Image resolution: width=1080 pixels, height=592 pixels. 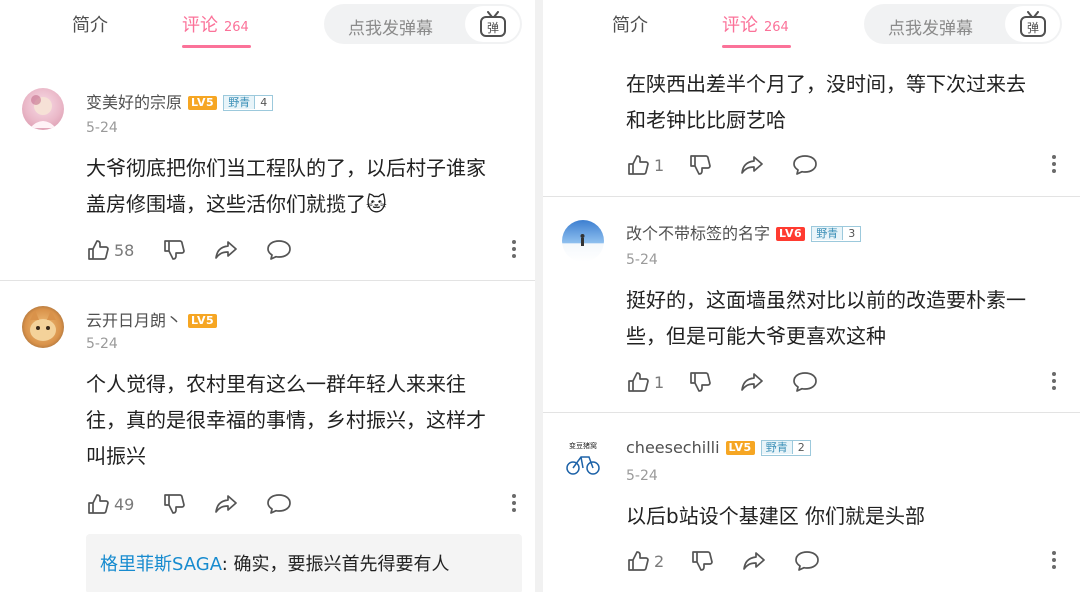 What do you see at coordinates (263, 102) in the screenshot?
I see `fan-medal-level: 4` at bounding box center [263, 102].